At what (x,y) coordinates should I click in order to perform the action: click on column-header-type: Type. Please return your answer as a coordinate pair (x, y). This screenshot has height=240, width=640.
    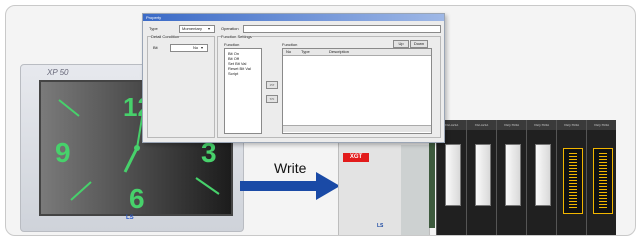
    Looking at the image, I should click on (305, 51).